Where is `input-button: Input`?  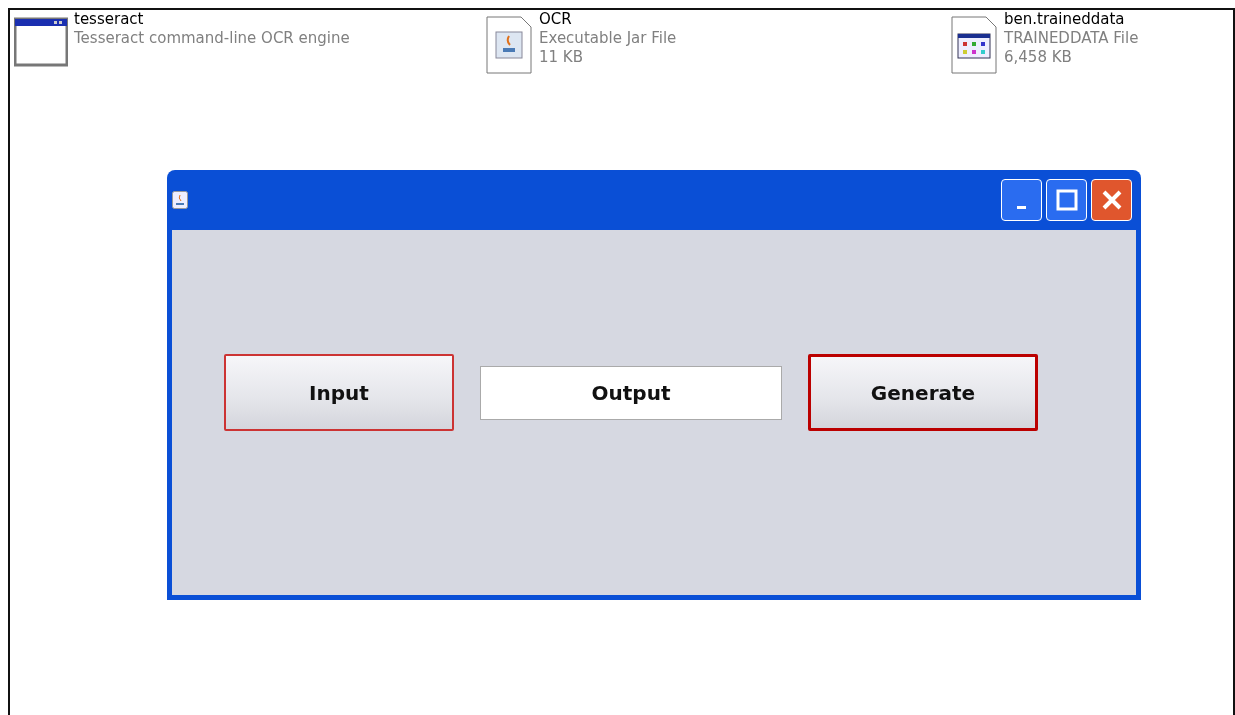 input-button: Input is located at coordinates (339, 392).